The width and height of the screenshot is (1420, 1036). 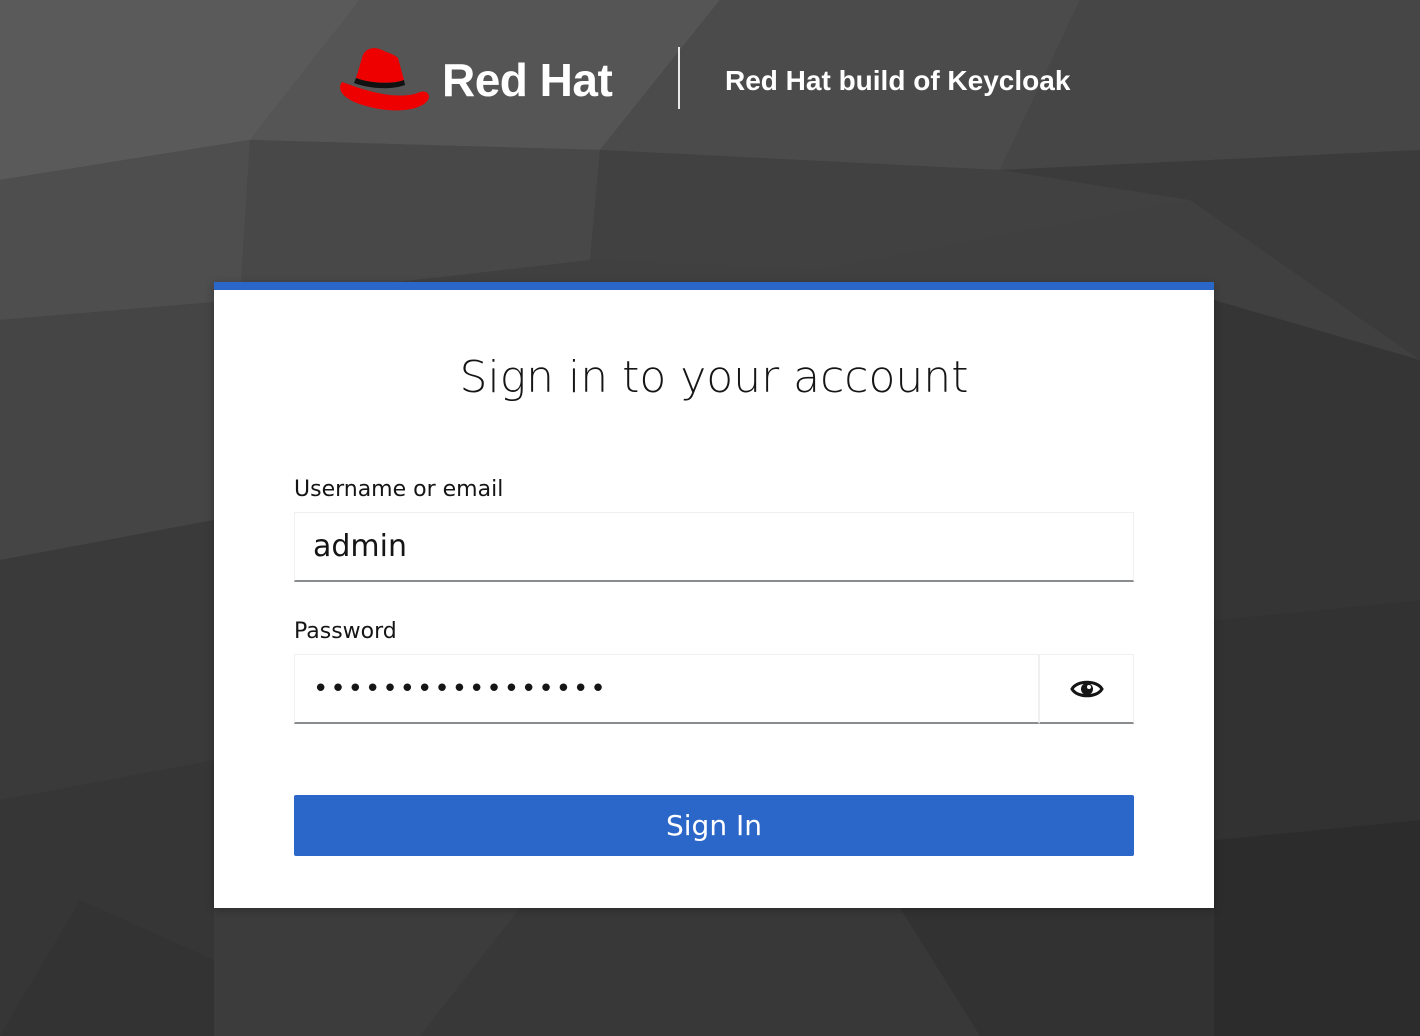 What do you see at coordinates (384, 79) in the screenshot?
I see `red-hat-logo-icon` at bounding box center [384, 79].